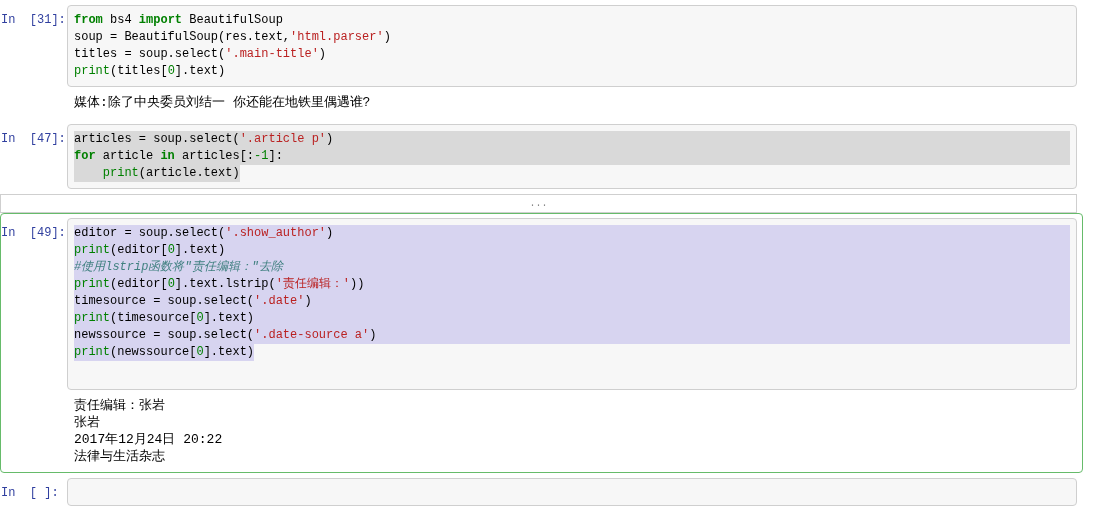 The image size is (1095, 509). Describe the element at coordinates (87, 422) in the screenshot. I see `output-text: 张岩` at that location.